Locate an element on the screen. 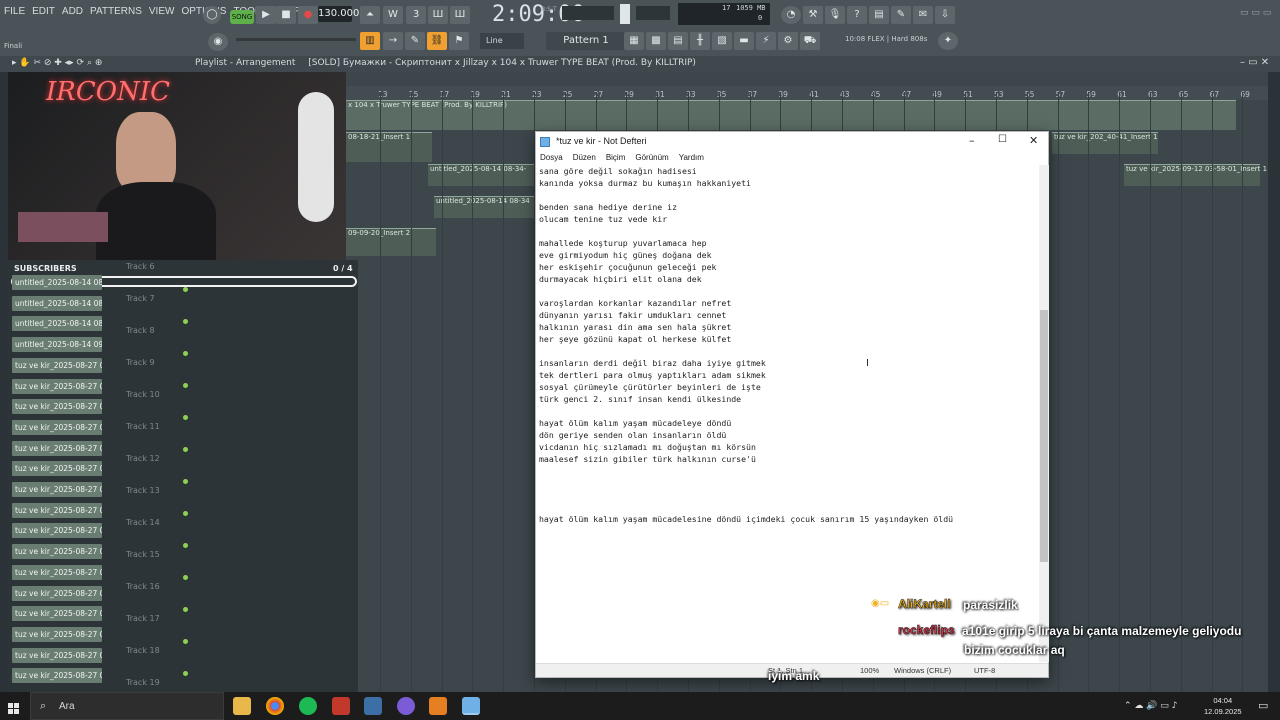  track-label: Track 6 is located at coordinates (140, 266).